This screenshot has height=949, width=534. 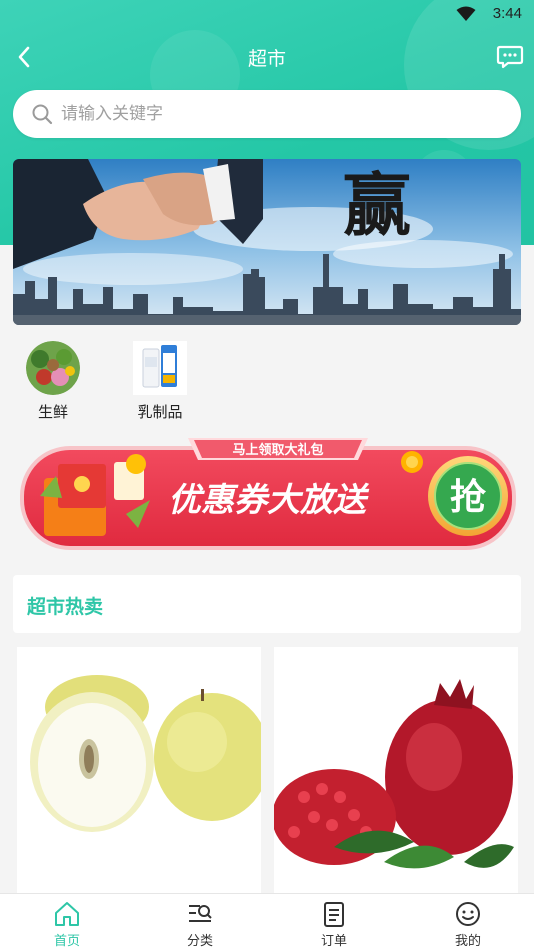 I want to click on promo-top-text: 马上领取大礼包, so click(x=277, y=450).